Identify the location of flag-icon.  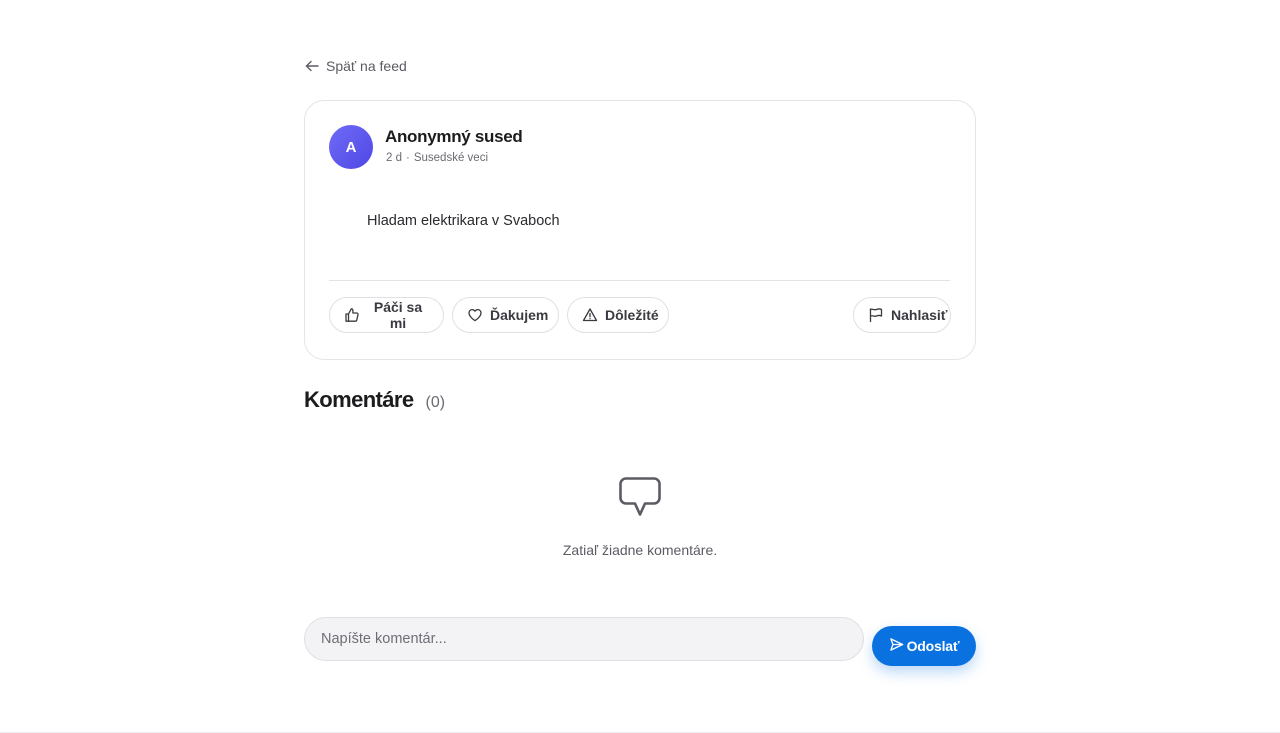
(876, 315).